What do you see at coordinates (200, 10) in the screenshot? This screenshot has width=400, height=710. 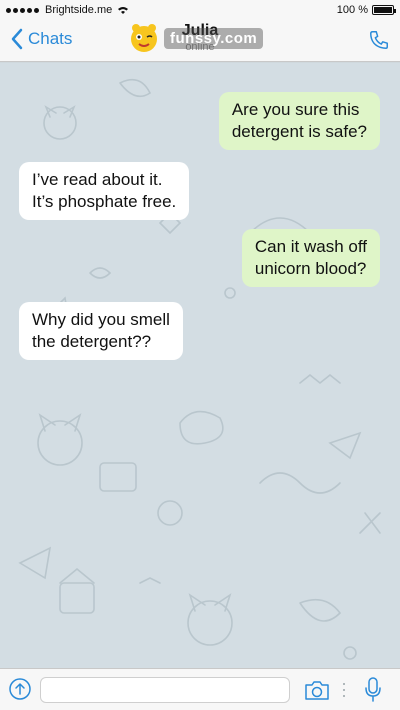 I see `status-bar: Brightside.me 100 %` at bounding box center [200, 10].